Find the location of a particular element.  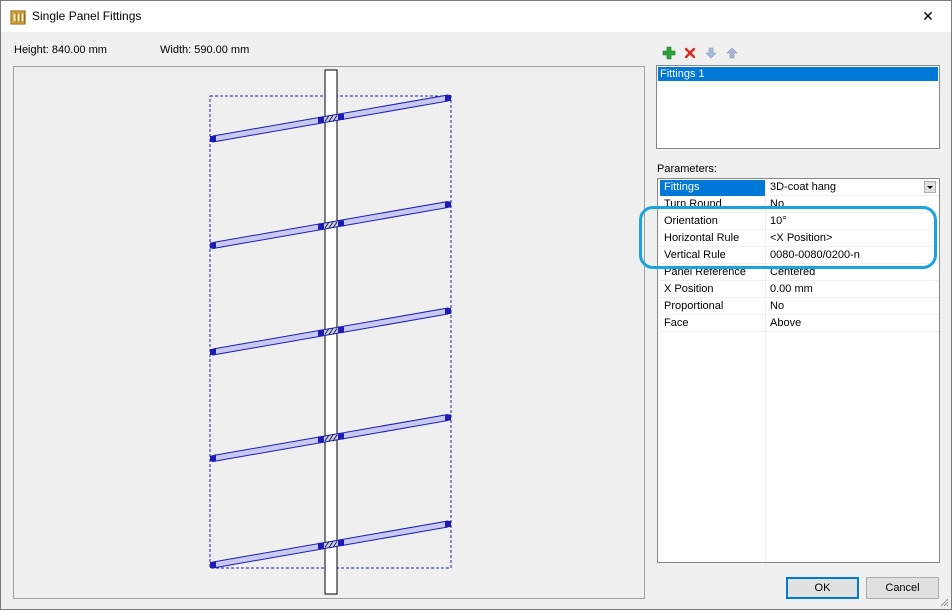

chevron-down-icon is located at coordinates (930, 187).